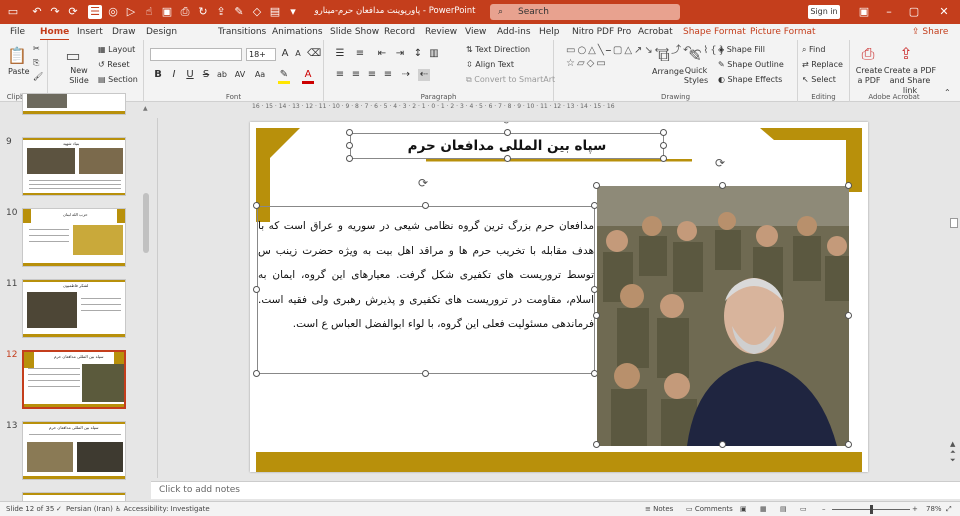 The width and height of the screenshot is (960, 516). Describe the element at coordinates (240, 75) in the screenshot. I see `spacing-button: AV` at that location.